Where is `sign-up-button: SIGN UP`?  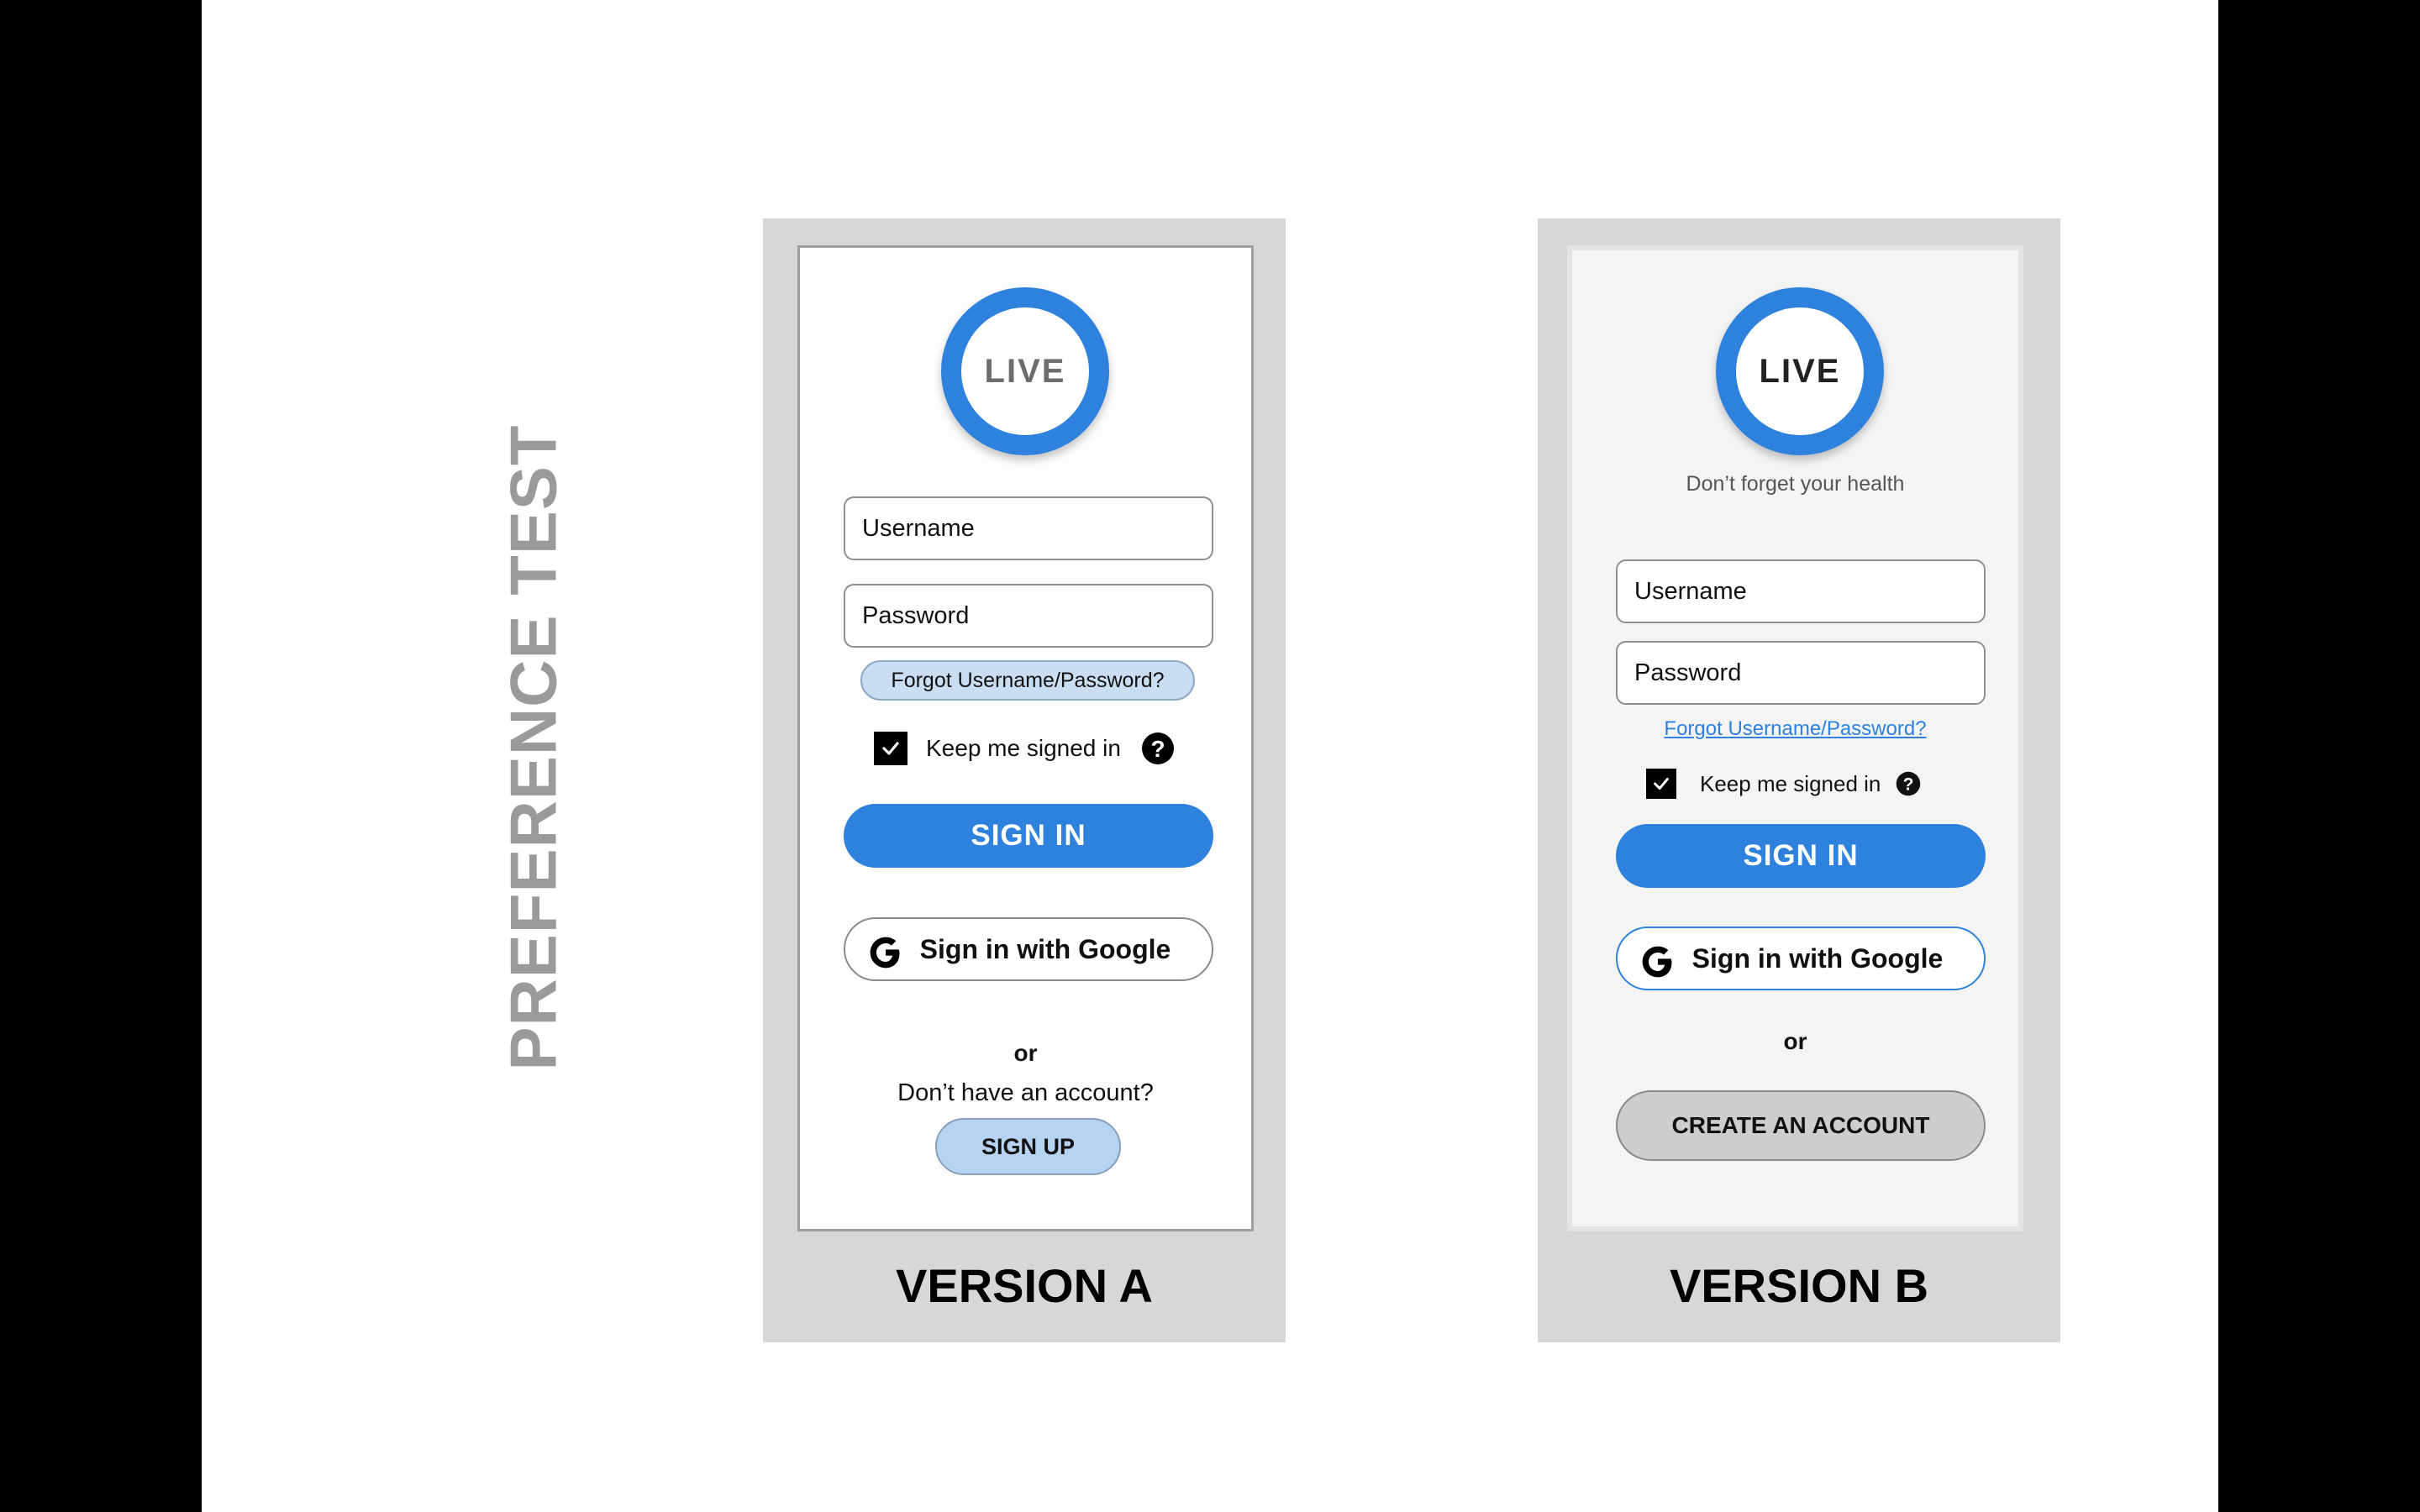 sign-up-button: SIGN UP is located at coordinates (1028, 1146).